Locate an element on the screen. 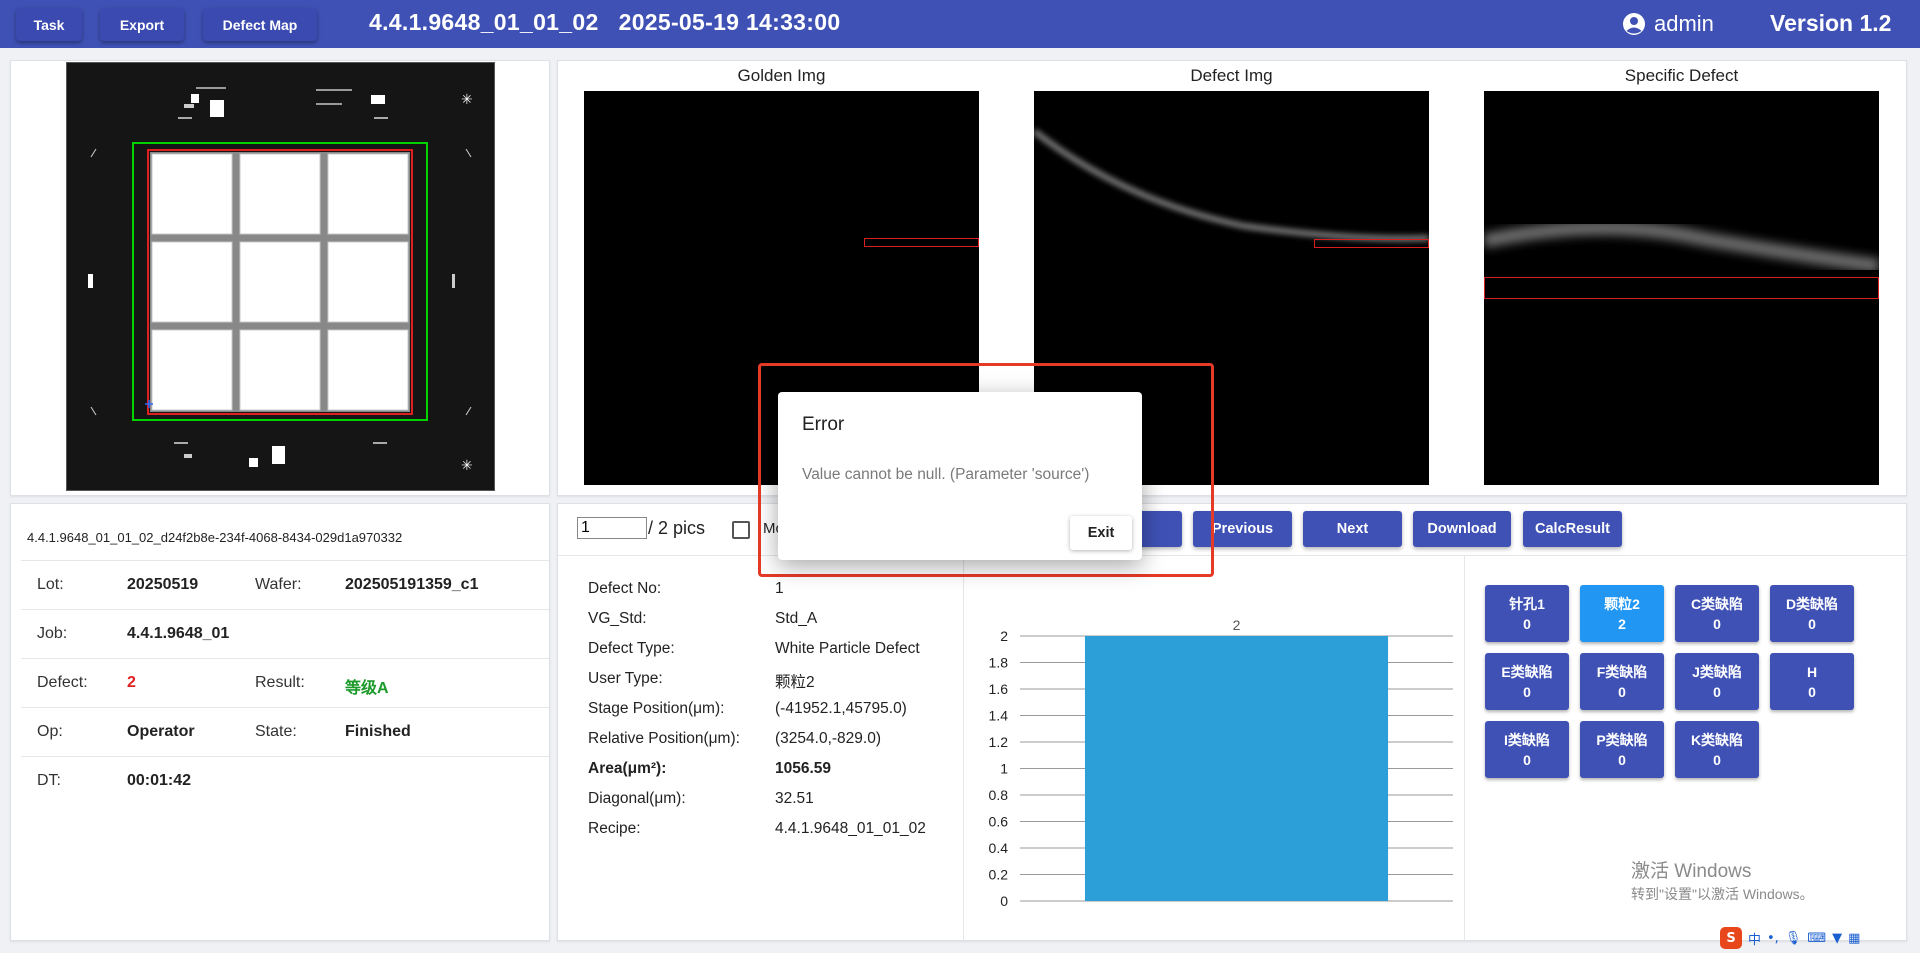 The width and height of the screenshot is (1920, 953). lot-value: 20250519 is located at coordinates (163, 584).